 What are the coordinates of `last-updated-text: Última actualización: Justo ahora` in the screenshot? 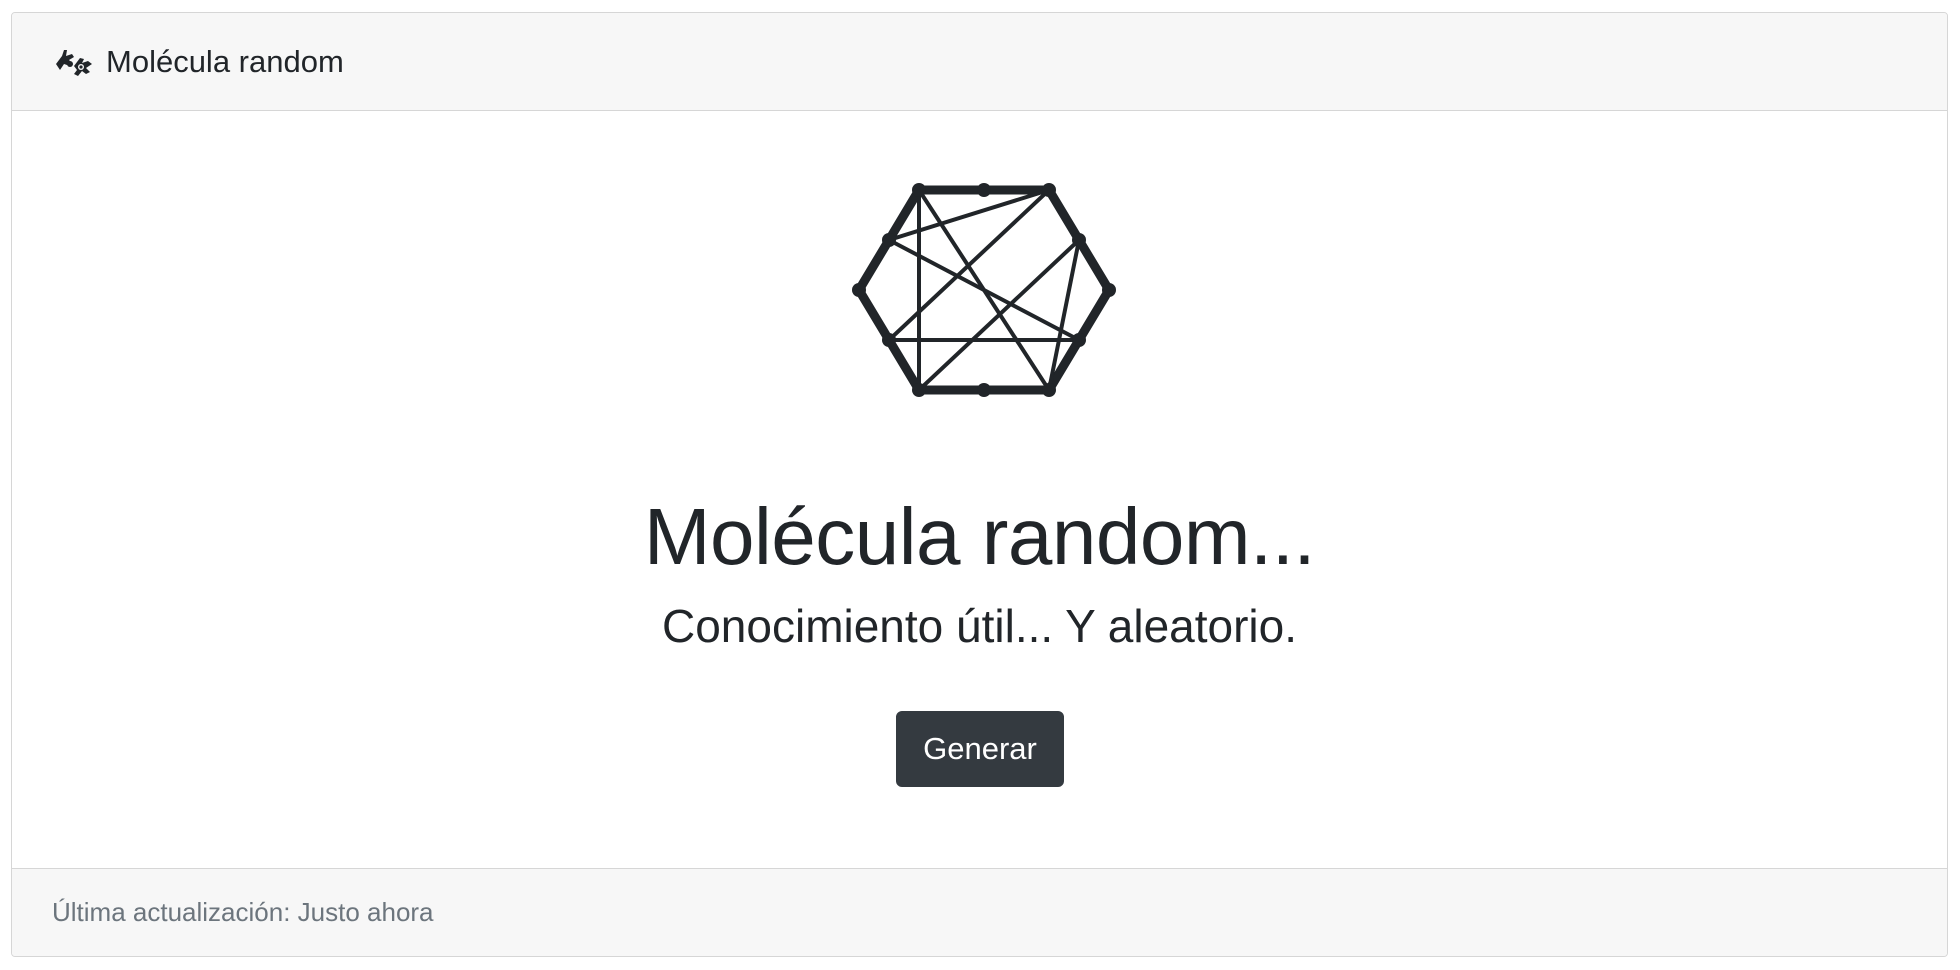 It's located at (243, 912).